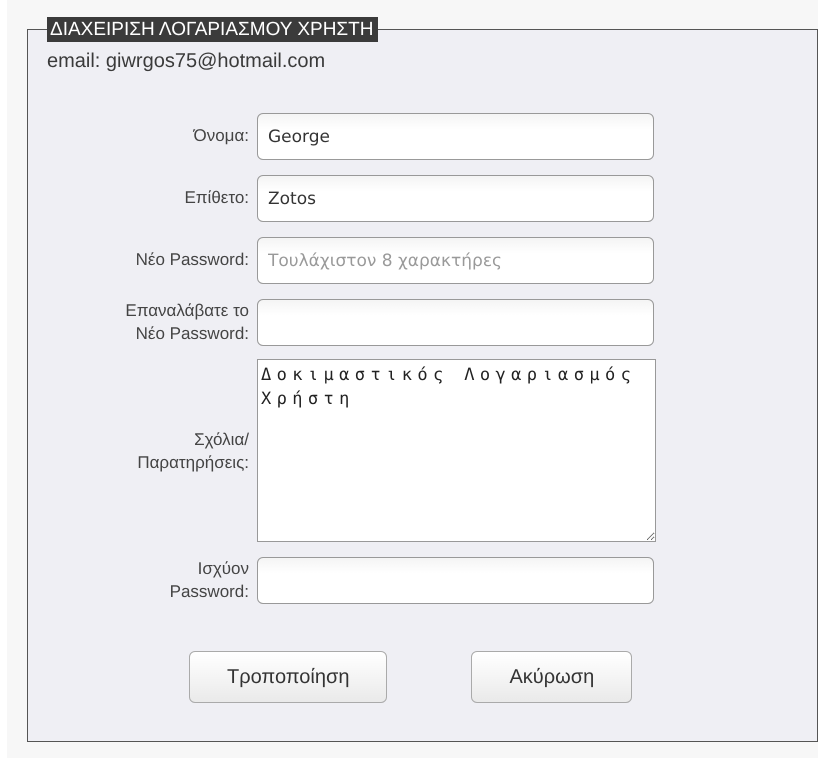 This screenshot has width=825, height=773. What do you see at coordinates (208, 580) in the screenshot?
I see `field-label: Ισχύον Password:` at bounding box center [208, 580].